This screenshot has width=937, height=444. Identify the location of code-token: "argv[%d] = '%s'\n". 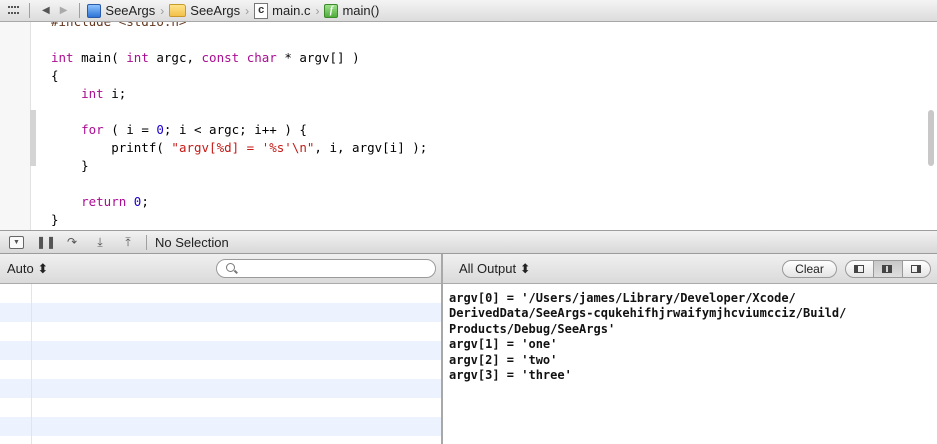
(243, 147).